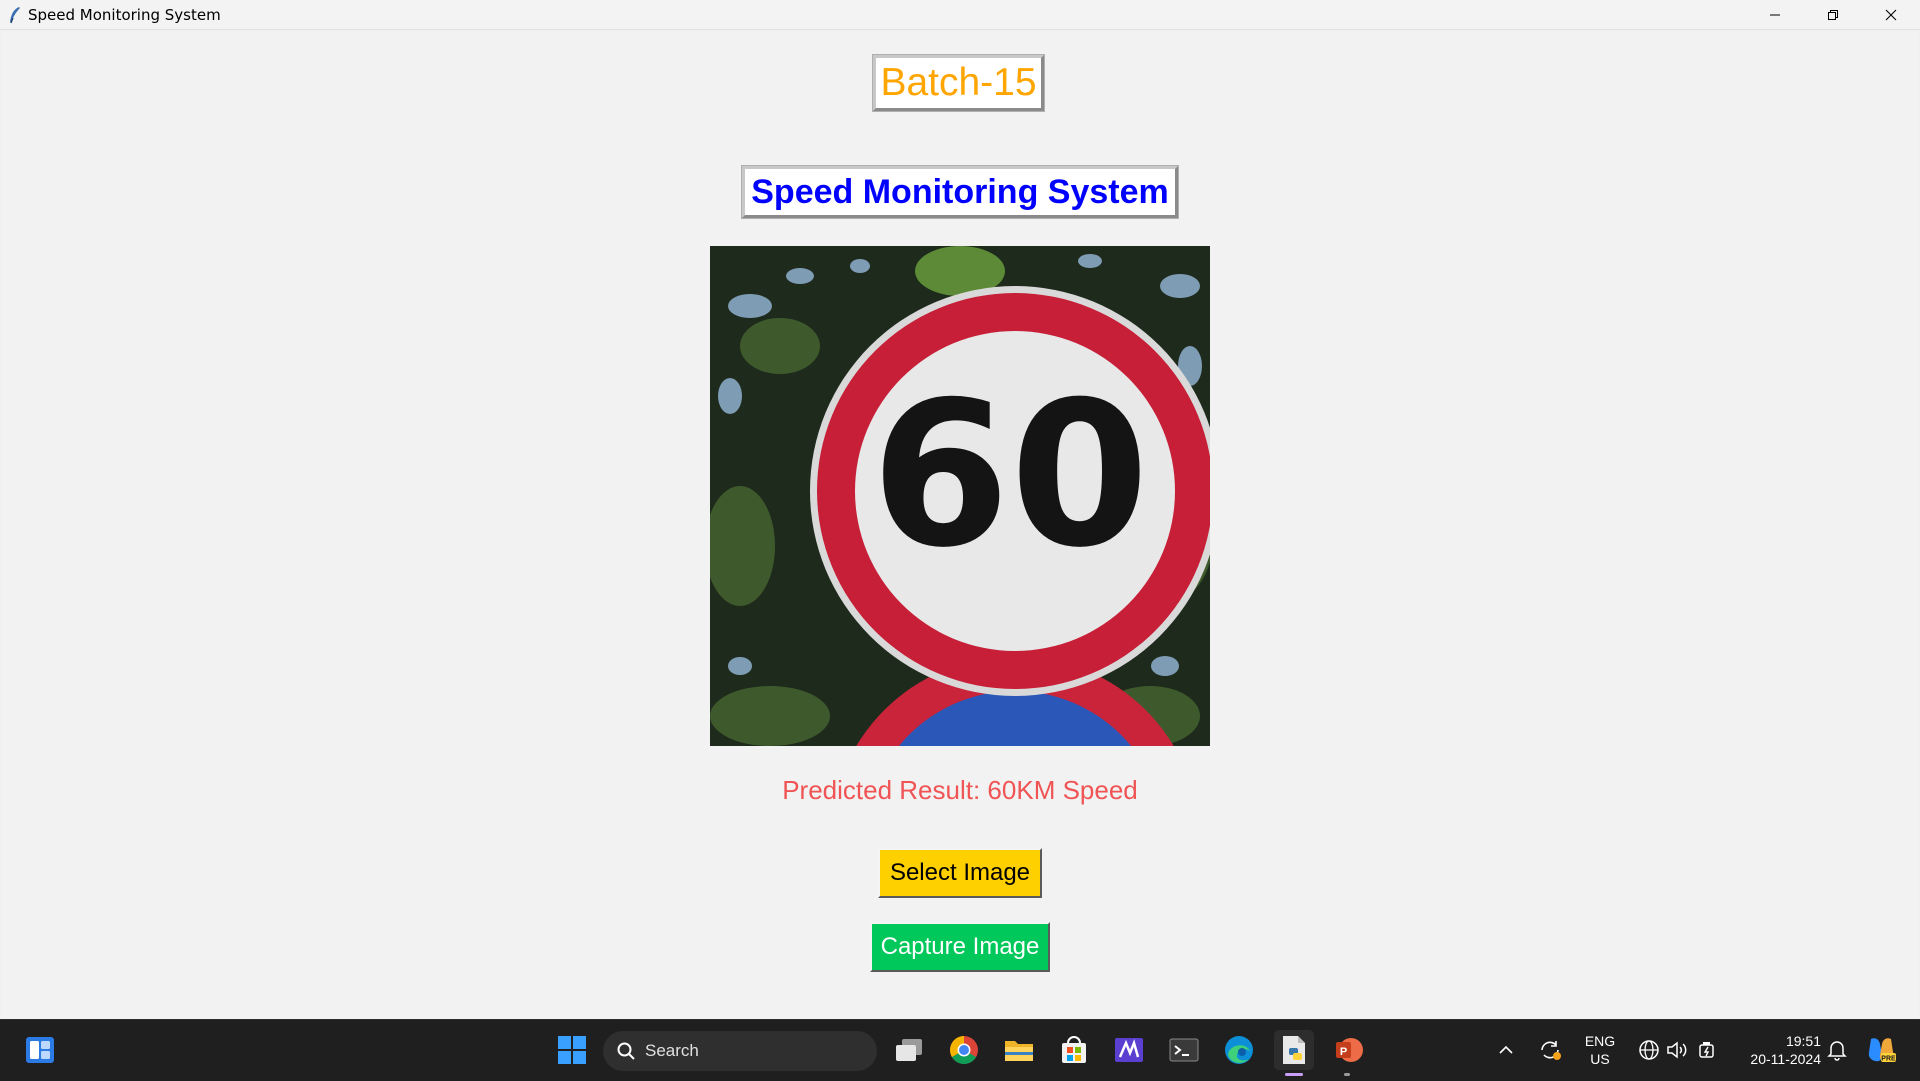  What do you see at coordinates (15, 15) in the screenshot?
I see `feather-icon` at bounding box center [15, 15].